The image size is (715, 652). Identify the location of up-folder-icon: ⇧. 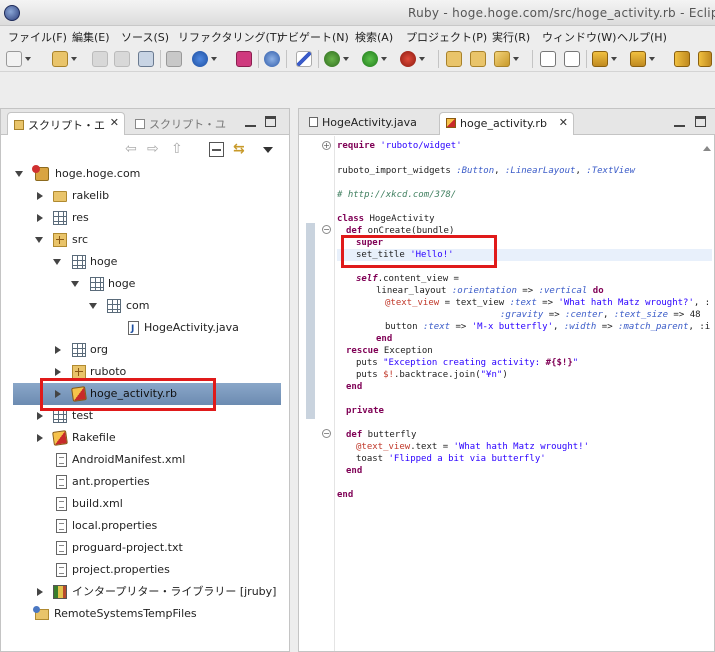
(178, 149).